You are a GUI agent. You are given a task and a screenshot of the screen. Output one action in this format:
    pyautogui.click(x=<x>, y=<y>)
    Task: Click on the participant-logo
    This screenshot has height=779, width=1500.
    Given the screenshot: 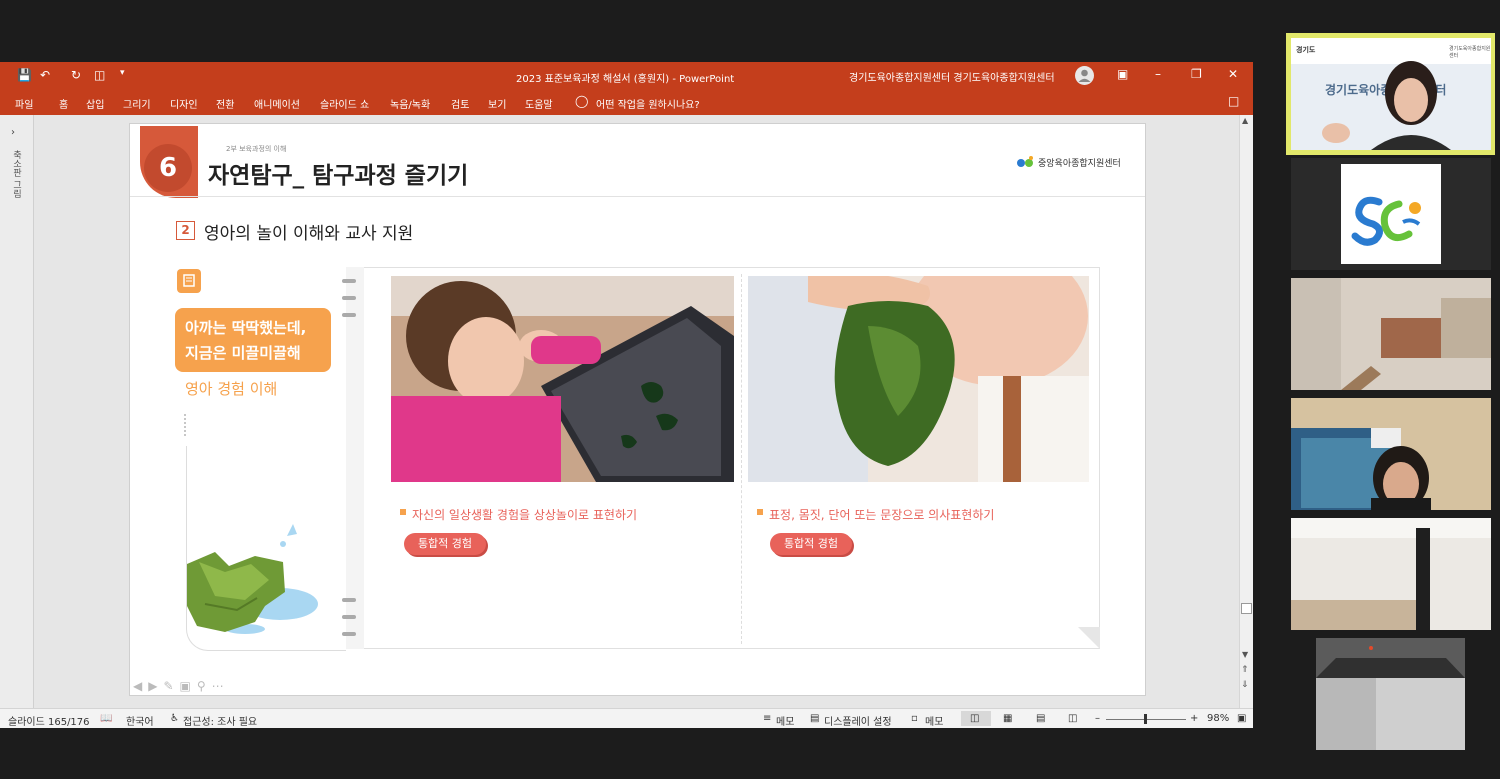 What is the action you would take?
    pyautogui.click(x=1391, y=214)
    